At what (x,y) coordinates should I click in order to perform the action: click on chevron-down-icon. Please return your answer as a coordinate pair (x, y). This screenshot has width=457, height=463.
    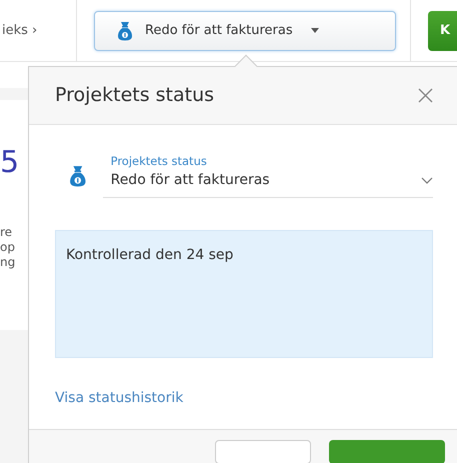
    Looking at the image, I should click on (427, 180).